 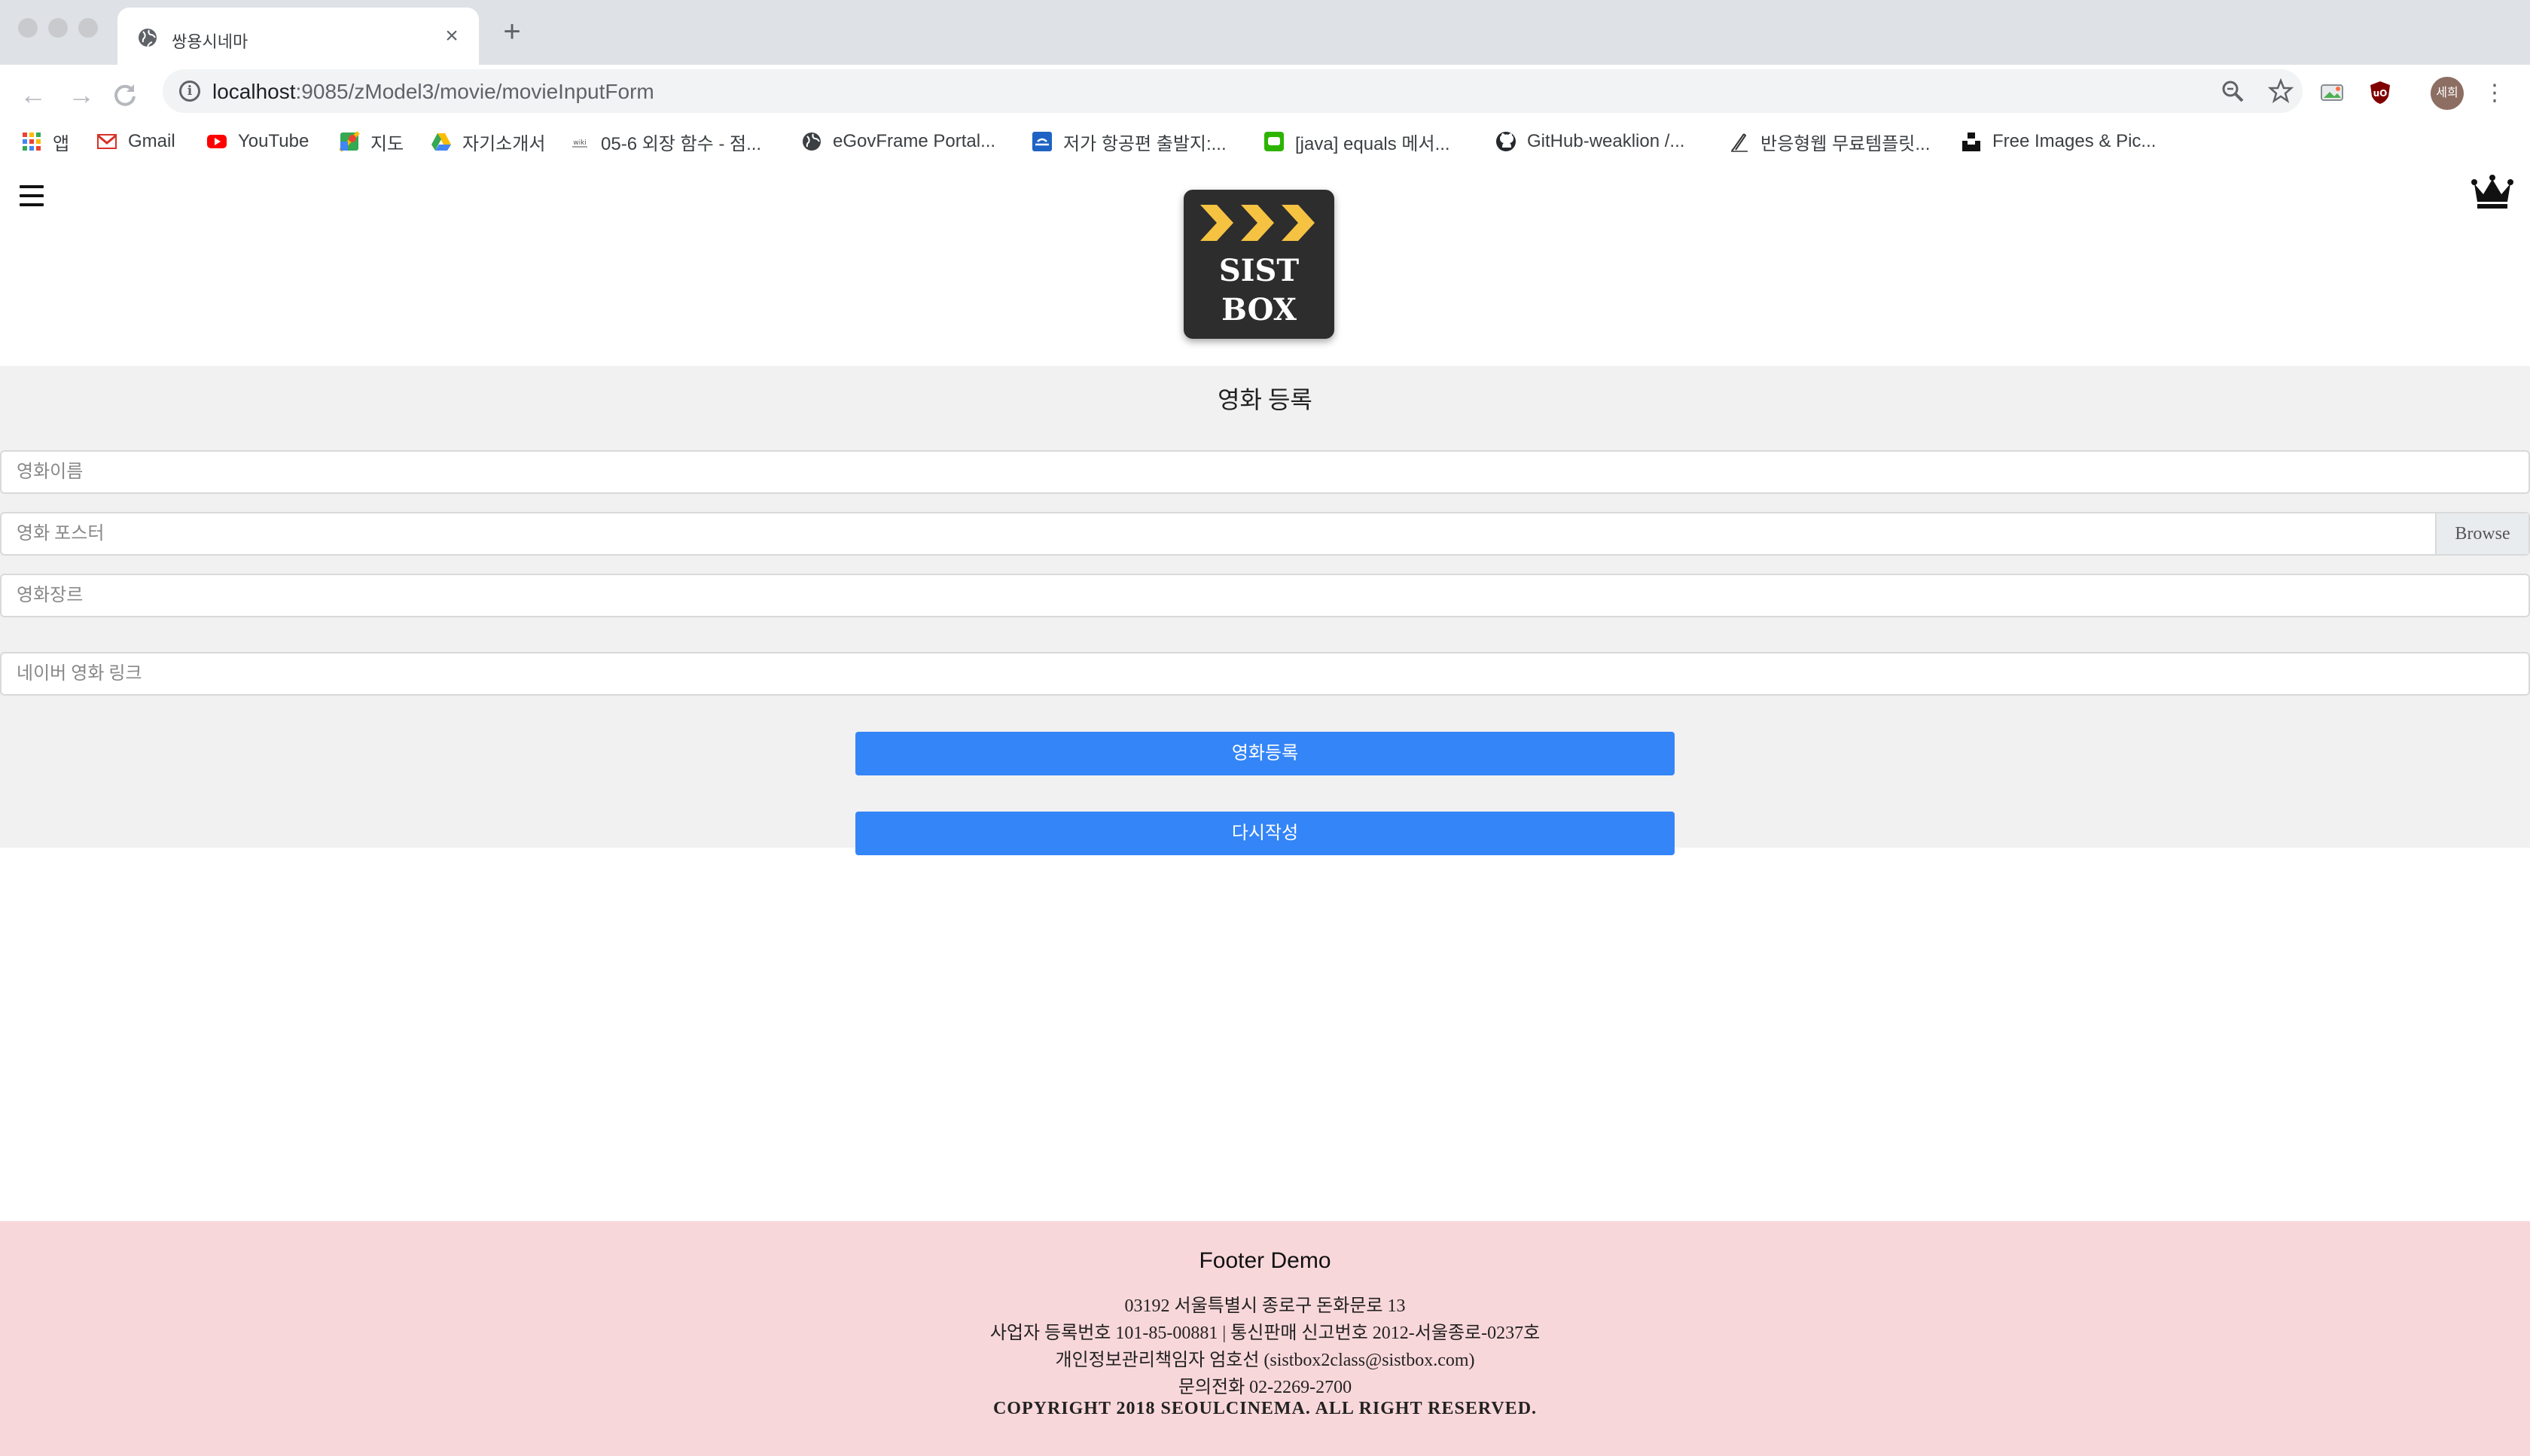 I want to click on maps-icon, so click(x=349, y=141).